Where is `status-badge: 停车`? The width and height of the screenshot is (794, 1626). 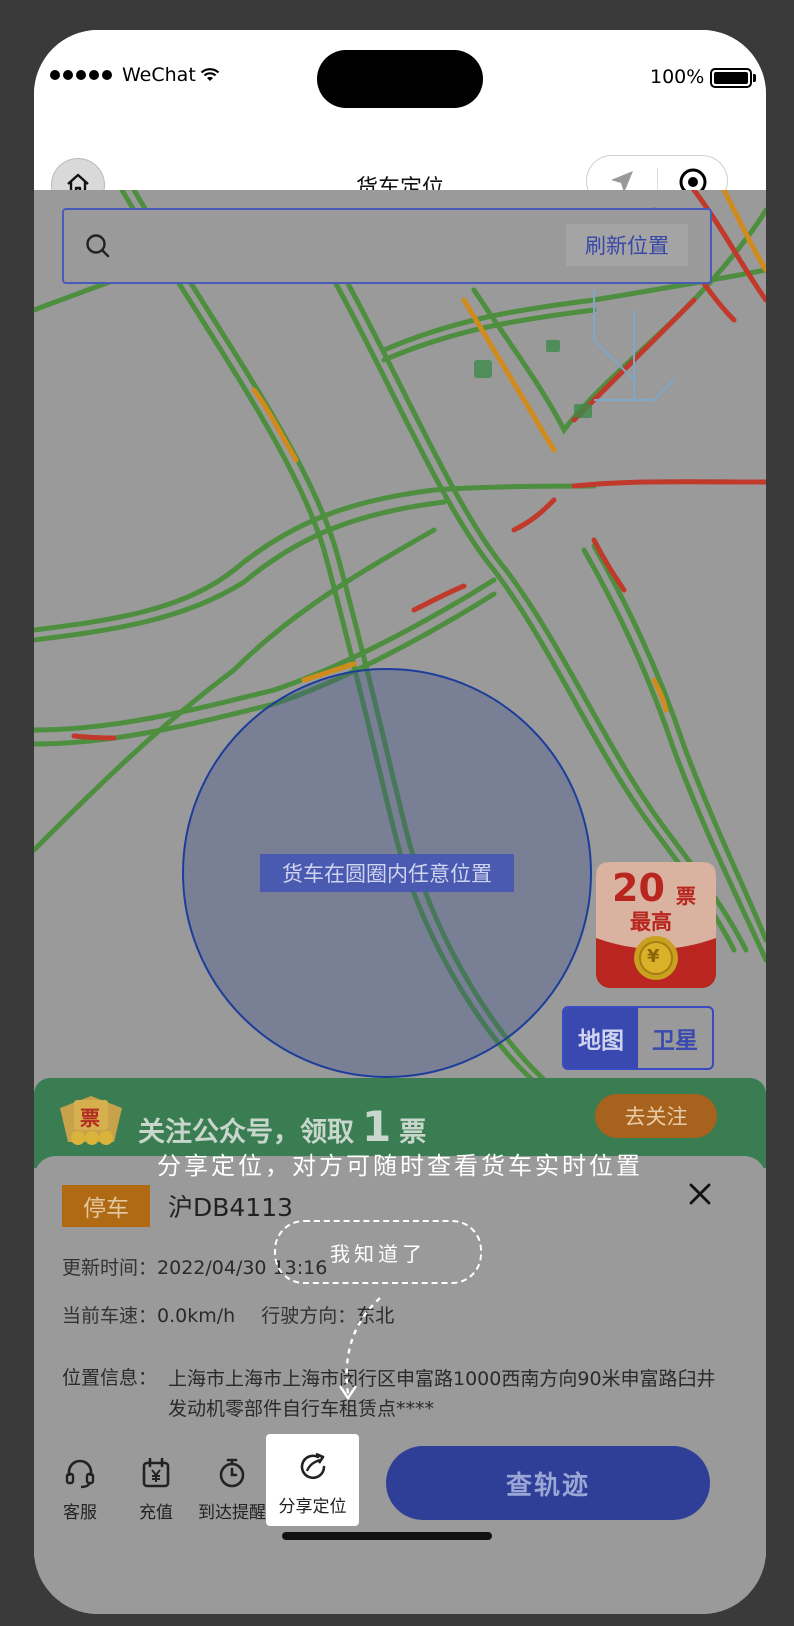 status-badge: 停车 is located at coordinates (106, 1206).